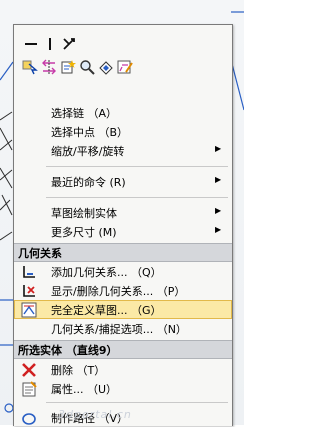 Image resolution: width=320 pixels, height=427 pixels. What do you see at coordinates (123, 181) in the screenshot?
I see `menu-item-recent-commands: 最近的命令 (R) ▶` at bounding box center [123, 181].